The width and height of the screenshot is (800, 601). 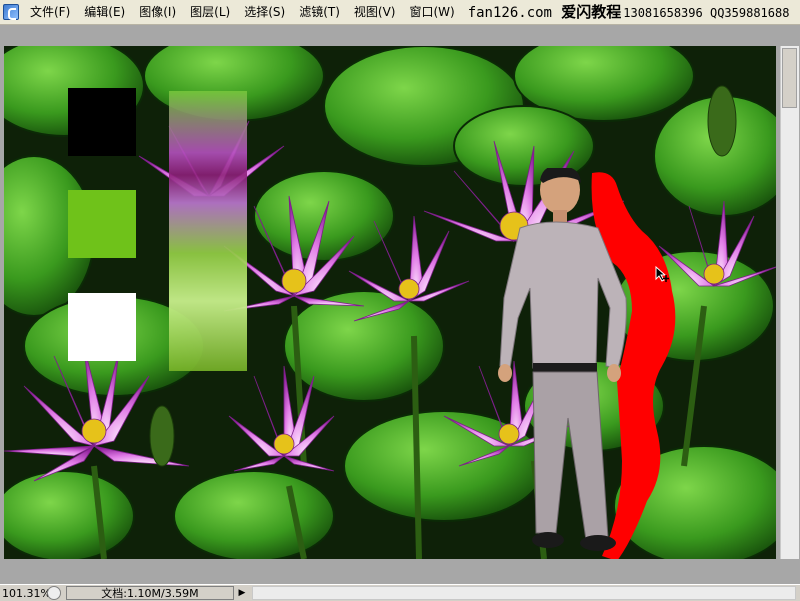 I want to click on zoom-level: 101.31%, so click(x=25, y=593).